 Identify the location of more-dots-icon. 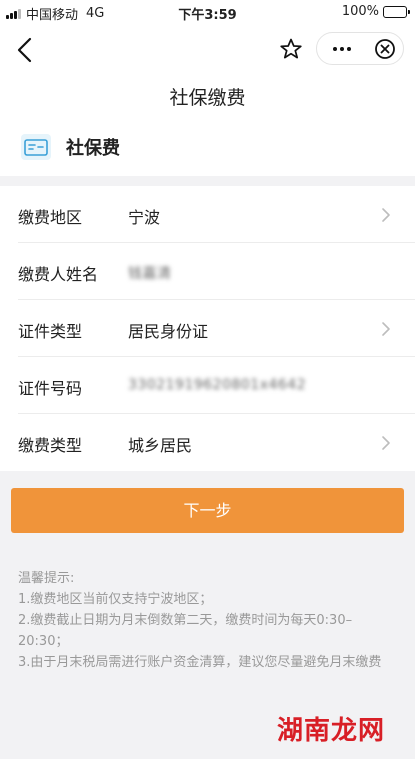
(342, 48).